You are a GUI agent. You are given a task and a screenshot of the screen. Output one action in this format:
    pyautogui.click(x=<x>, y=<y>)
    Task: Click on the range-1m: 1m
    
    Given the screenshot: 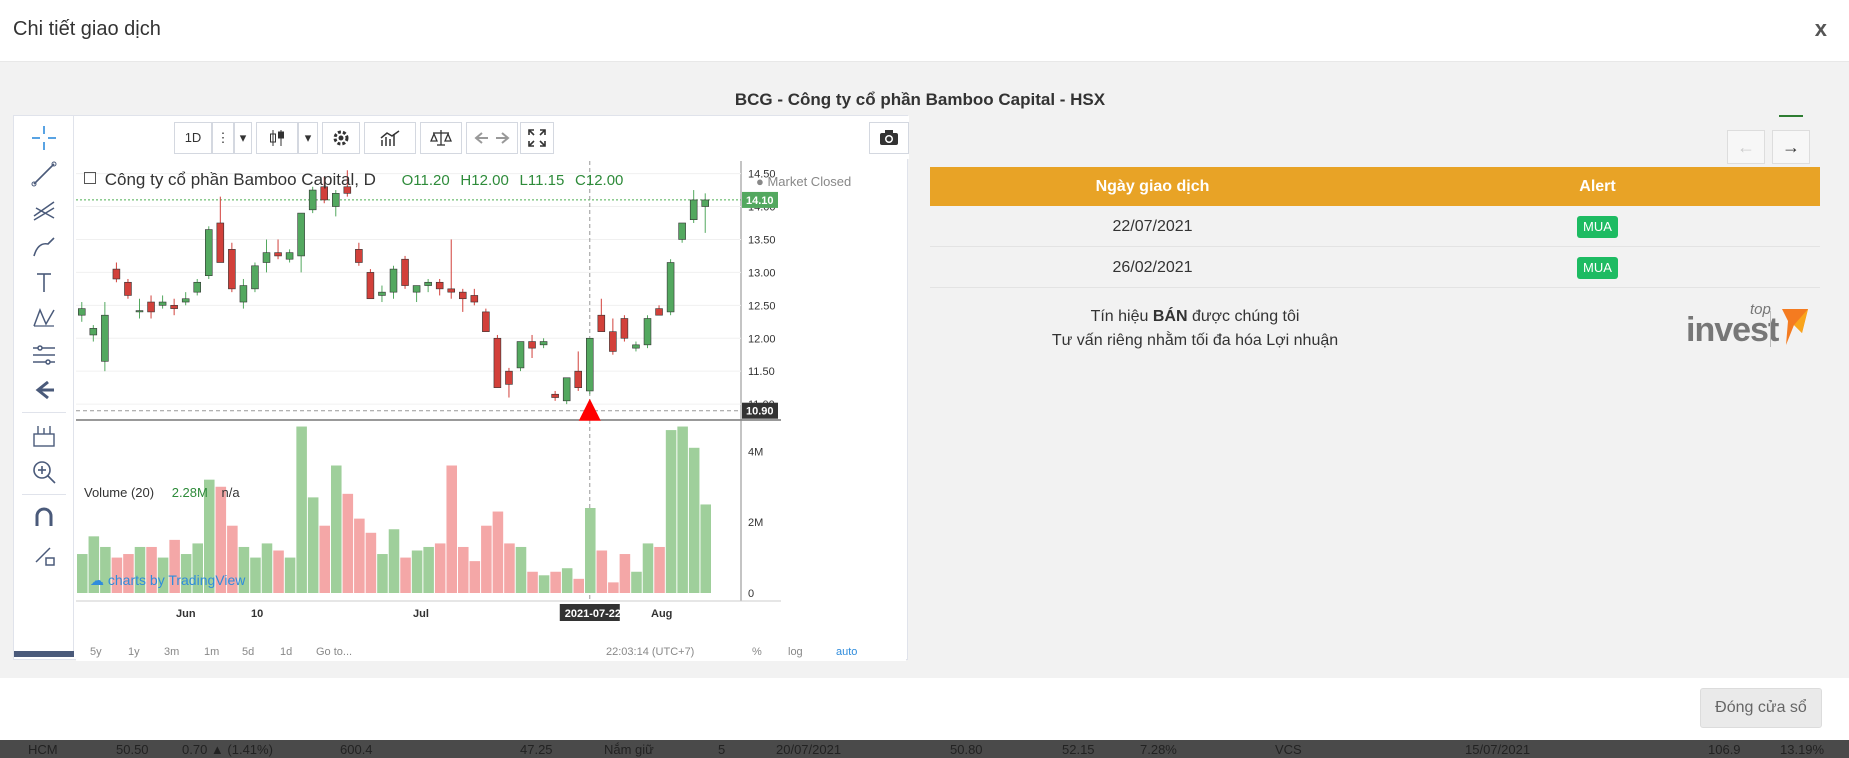 What is the action you would take?
    pyautogui.click(x=211, y=652)
    